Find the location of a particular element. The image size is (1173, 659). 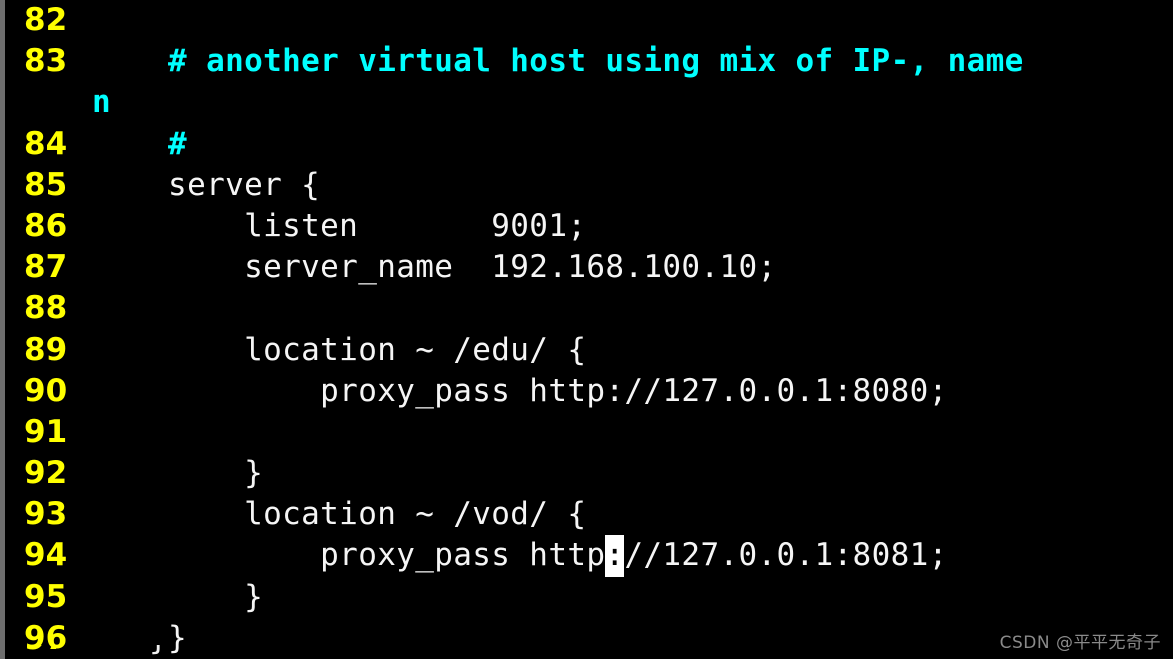

line-number: 88 is located at coordinates (46, 308).